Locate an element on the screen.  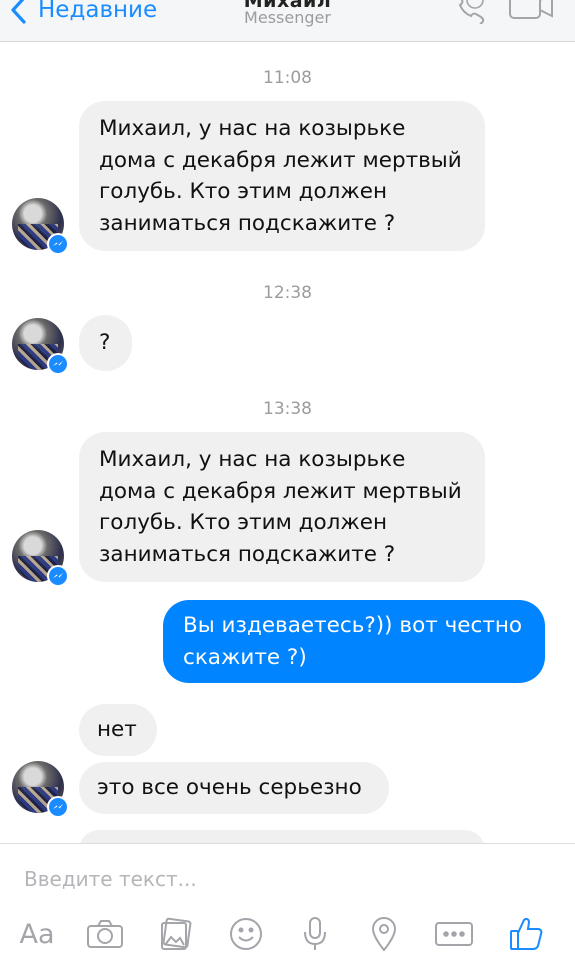
text-format-label: Aa is located at coordinates (37, 934).